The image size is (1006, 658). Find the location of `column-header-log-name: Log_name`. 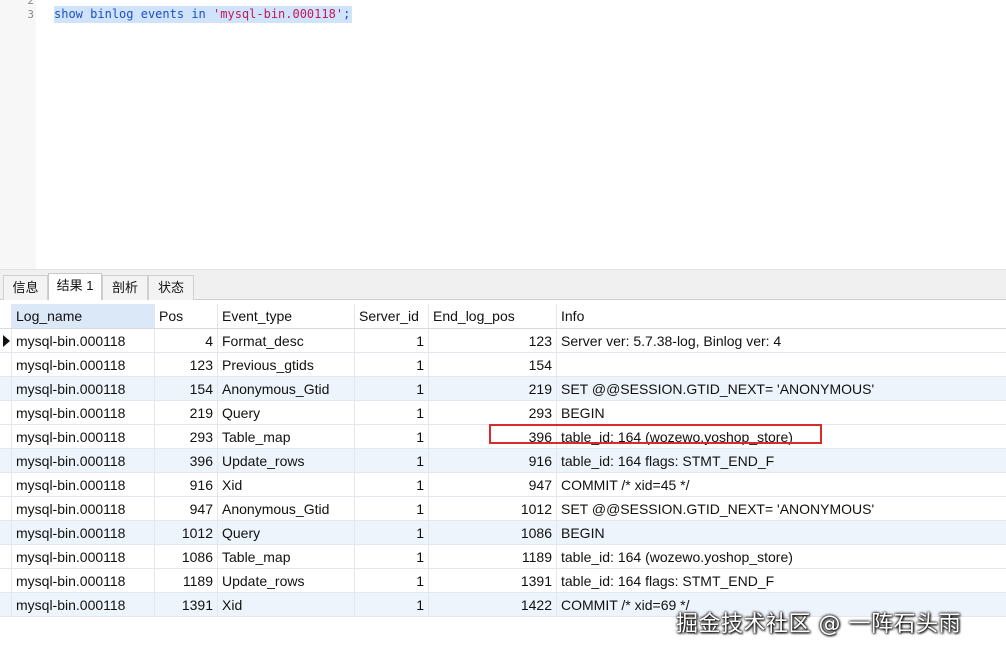

column-header-log-name: Log_name is located at coordinates (83, 316).